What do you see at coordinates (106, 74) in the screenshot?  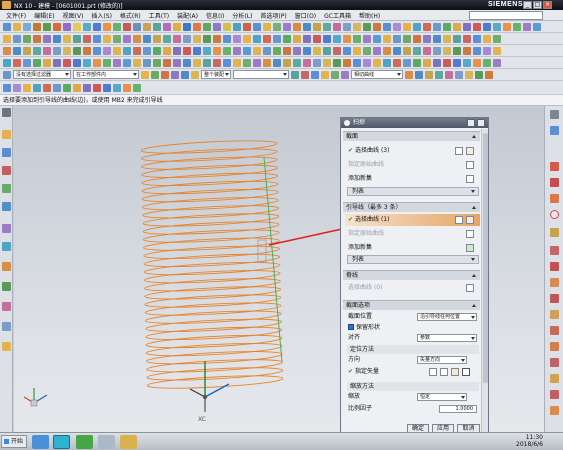 I see `selection-scope-combo: 在工作部件内` at bounding box center [106, 74].